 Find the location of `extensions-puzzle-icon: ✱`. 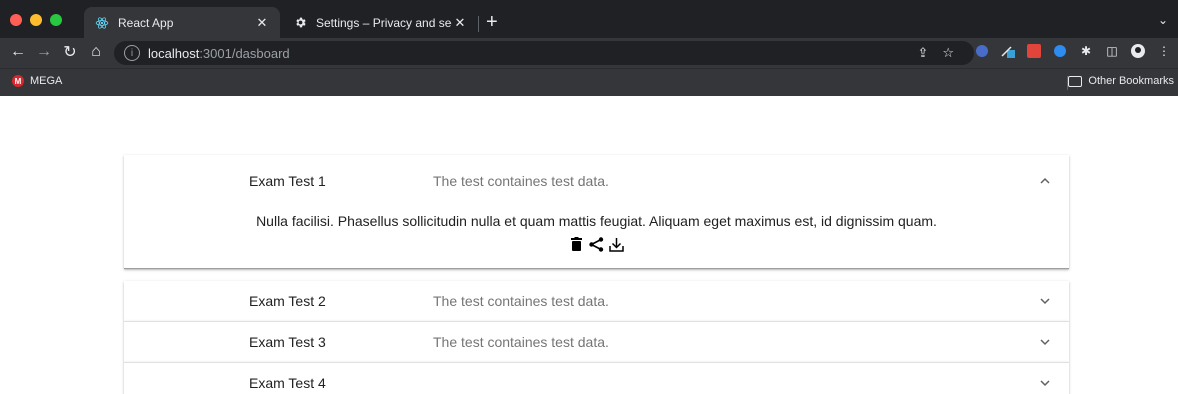

extensions-puzzle-icon: ✱ is located at coordinates (1086, 51).